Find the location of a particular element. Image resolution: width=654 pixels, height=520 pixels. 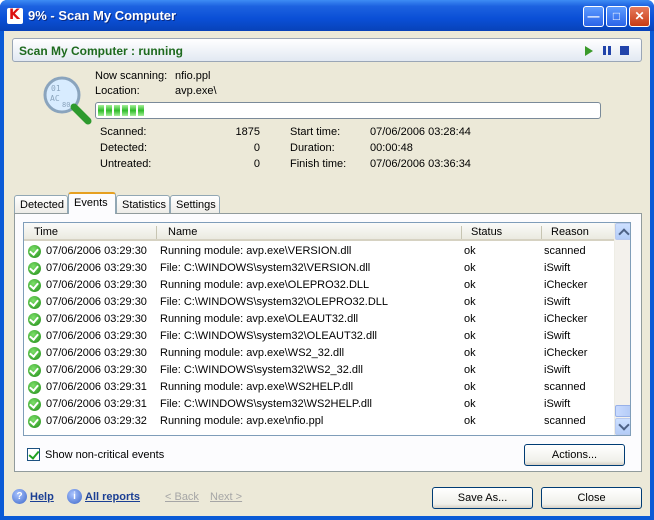

cell-name: Running module: avp.exe\VERSION.dll is located at coordinates (256, 251).